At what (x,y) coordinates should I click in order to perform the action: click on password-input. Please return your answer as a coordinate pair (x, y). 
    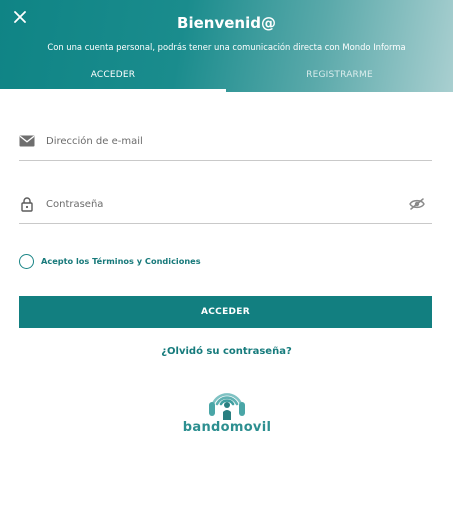
    Looking at the image, I should click on (221, 204).